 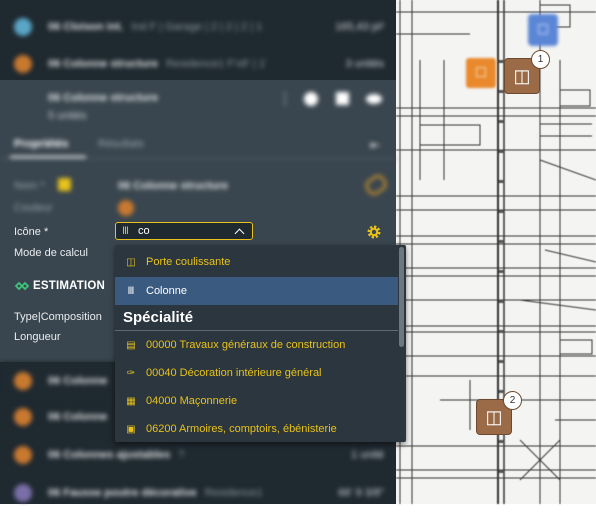 I want to click on blueprint-marker-blue: □, so click(x=543, y=30).